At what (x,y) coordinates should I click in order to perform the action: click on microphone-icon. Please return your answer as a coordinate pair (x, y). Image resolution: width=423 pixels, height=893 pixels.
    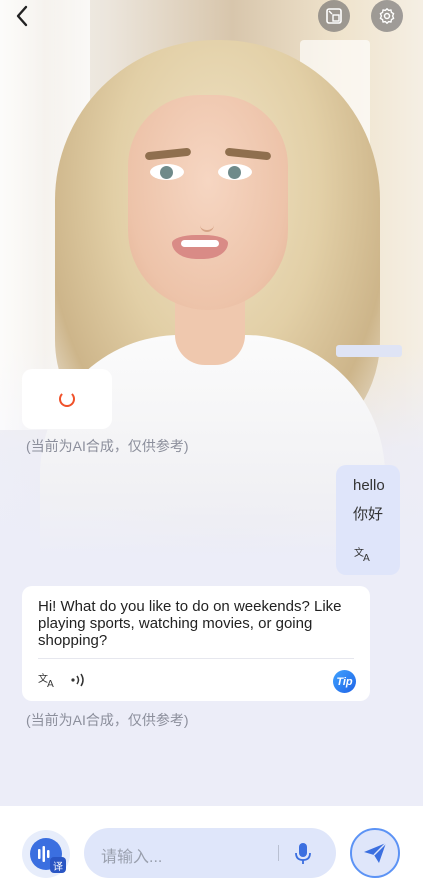
    Looking at the image, I should click on (303, 854).